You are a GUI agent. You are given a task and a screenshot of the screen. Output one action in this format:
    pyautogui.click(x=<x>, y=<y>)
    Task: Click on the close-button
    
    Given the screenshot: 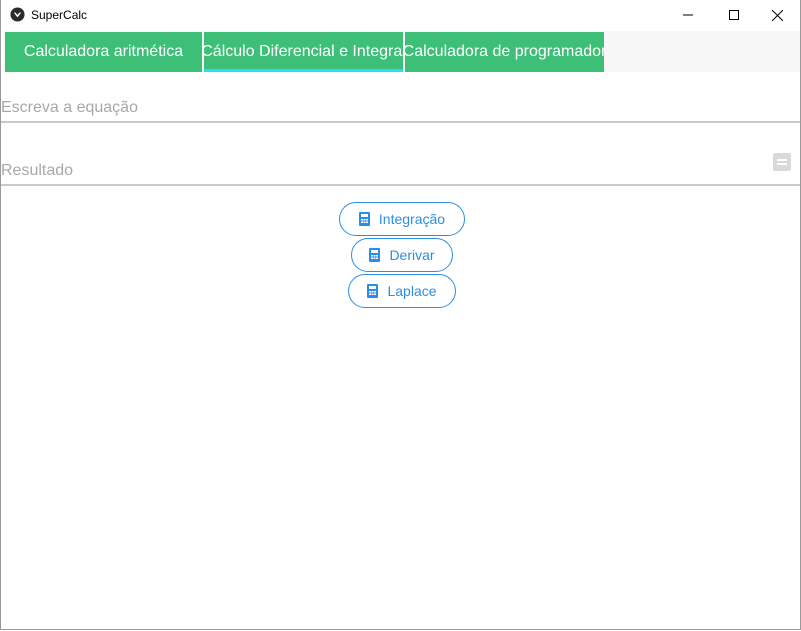 What is the action you would take?
    pyautogui.click(x=777, y=15)
    